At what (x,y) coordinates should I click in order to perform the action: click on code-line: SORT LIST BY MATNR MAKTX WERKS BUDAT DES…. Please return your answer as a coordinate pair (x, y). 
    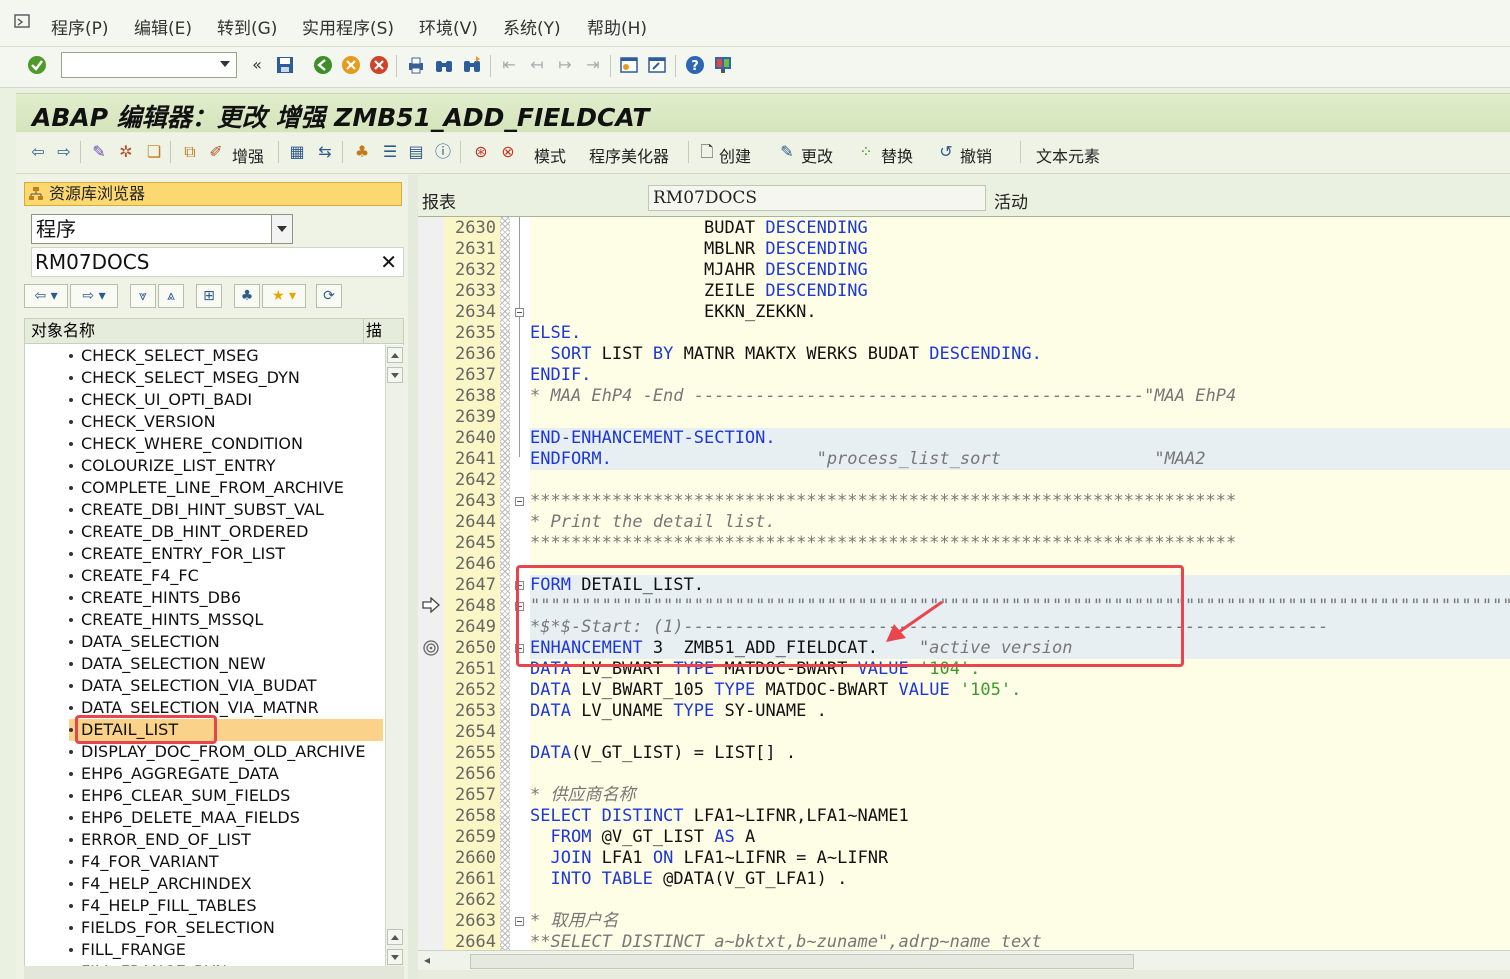
    Looking at the image, I should click on (1020, 354).